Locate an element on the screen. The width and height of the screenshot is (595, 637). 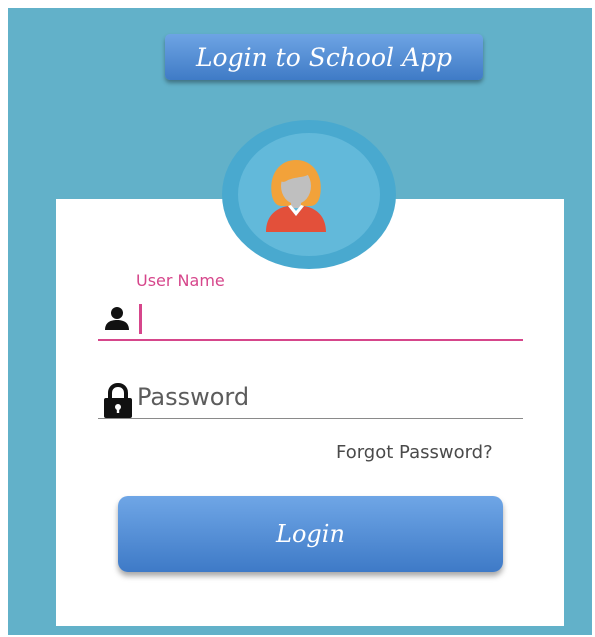
password-underline is located at coordinates (310, 418).